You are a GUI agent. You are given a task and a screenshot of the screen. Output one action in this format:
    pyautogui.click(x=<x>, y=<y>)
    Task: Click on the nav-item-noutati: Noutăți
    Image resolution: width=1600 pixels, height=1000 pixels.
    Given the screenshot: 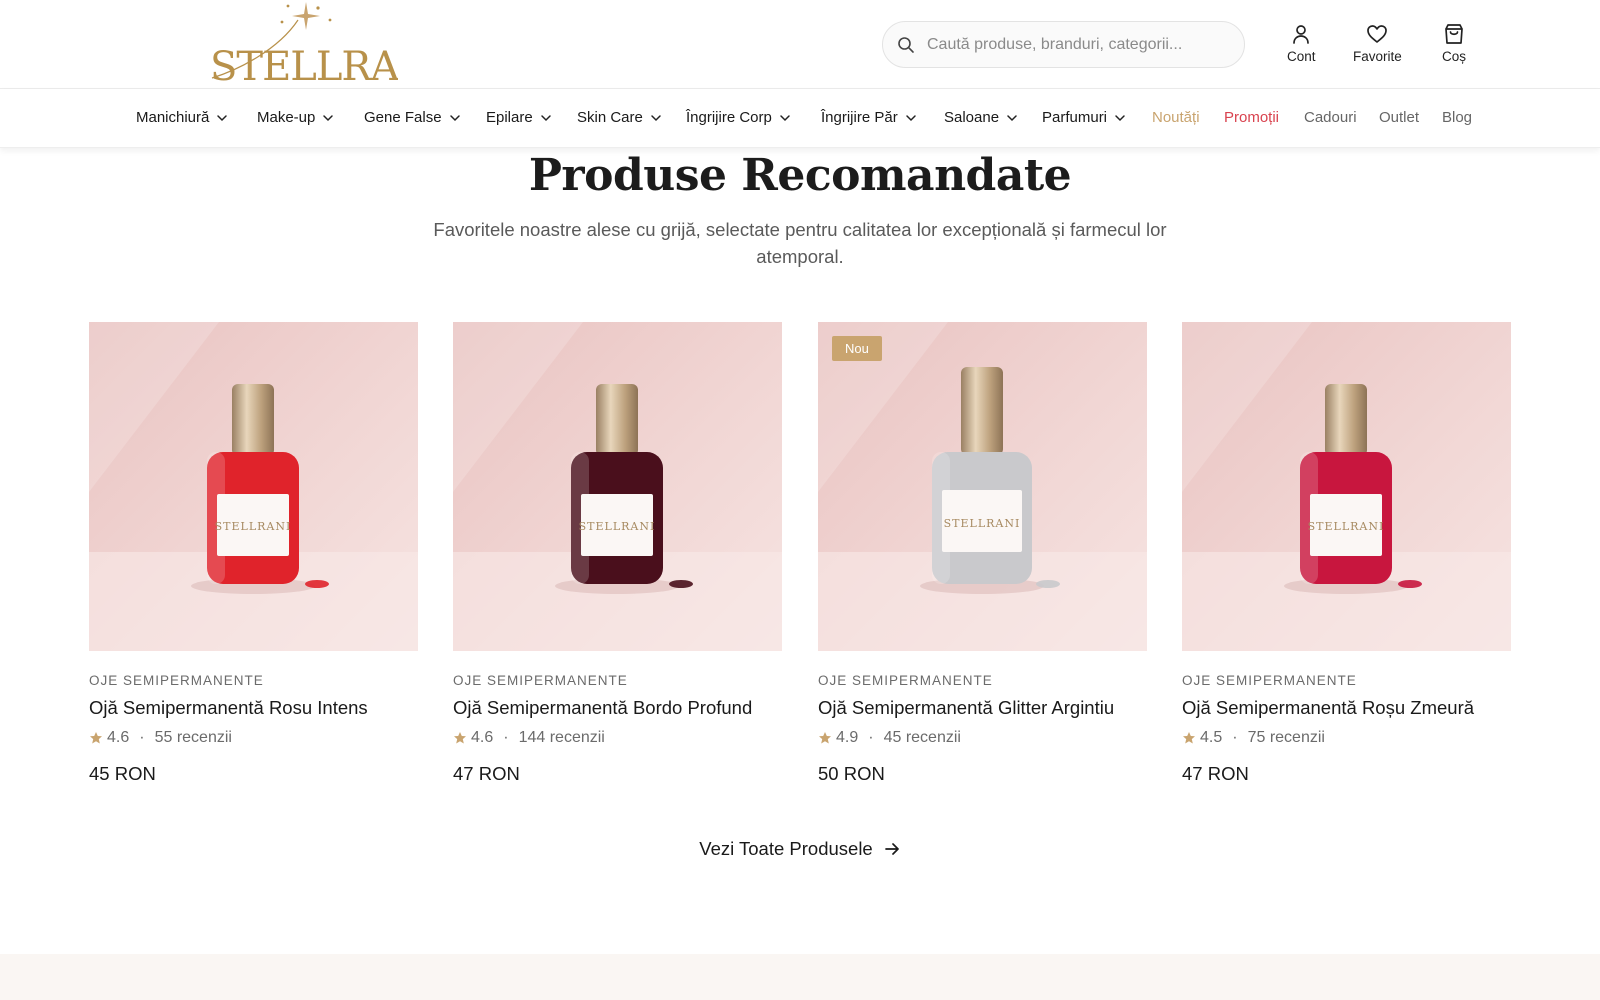 What is the action you would take?
    pyautogui.click(x=1176, y=117)
    